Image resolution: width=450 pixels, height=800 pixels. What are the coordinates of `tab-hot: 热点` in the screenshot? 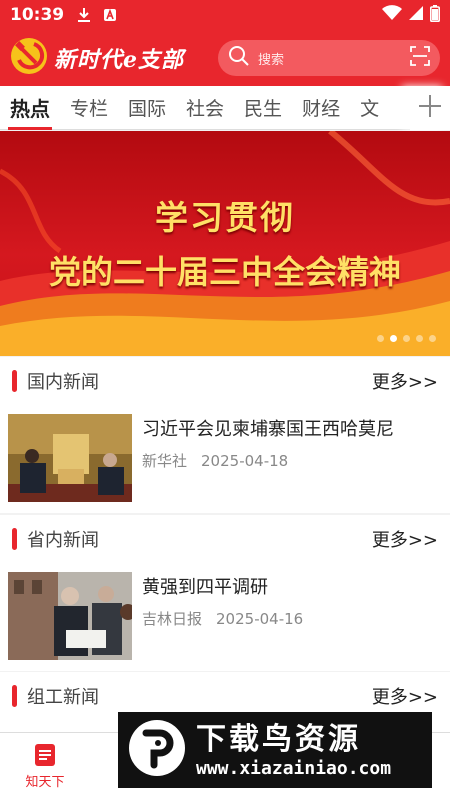 It's located at (30, 108).